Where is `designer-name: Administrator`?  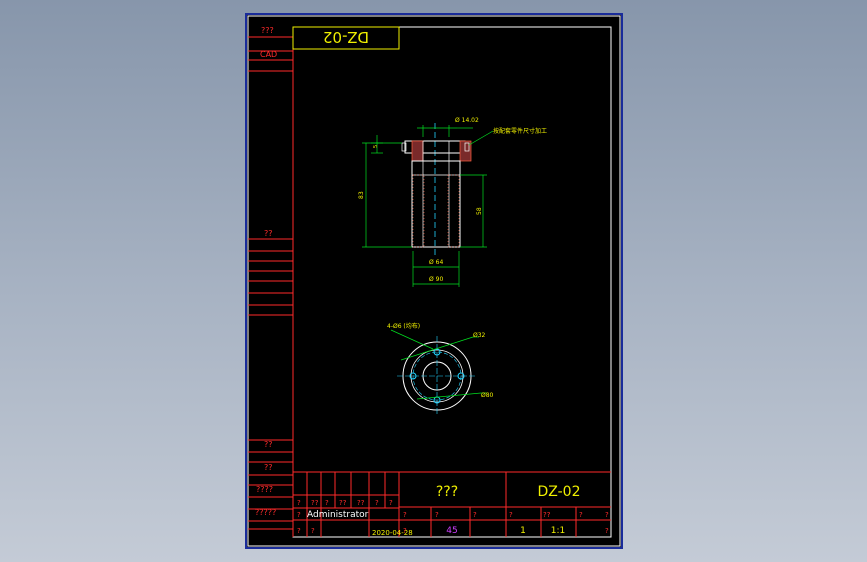 designer-name: Administrator is located at coordinates (338, 515).